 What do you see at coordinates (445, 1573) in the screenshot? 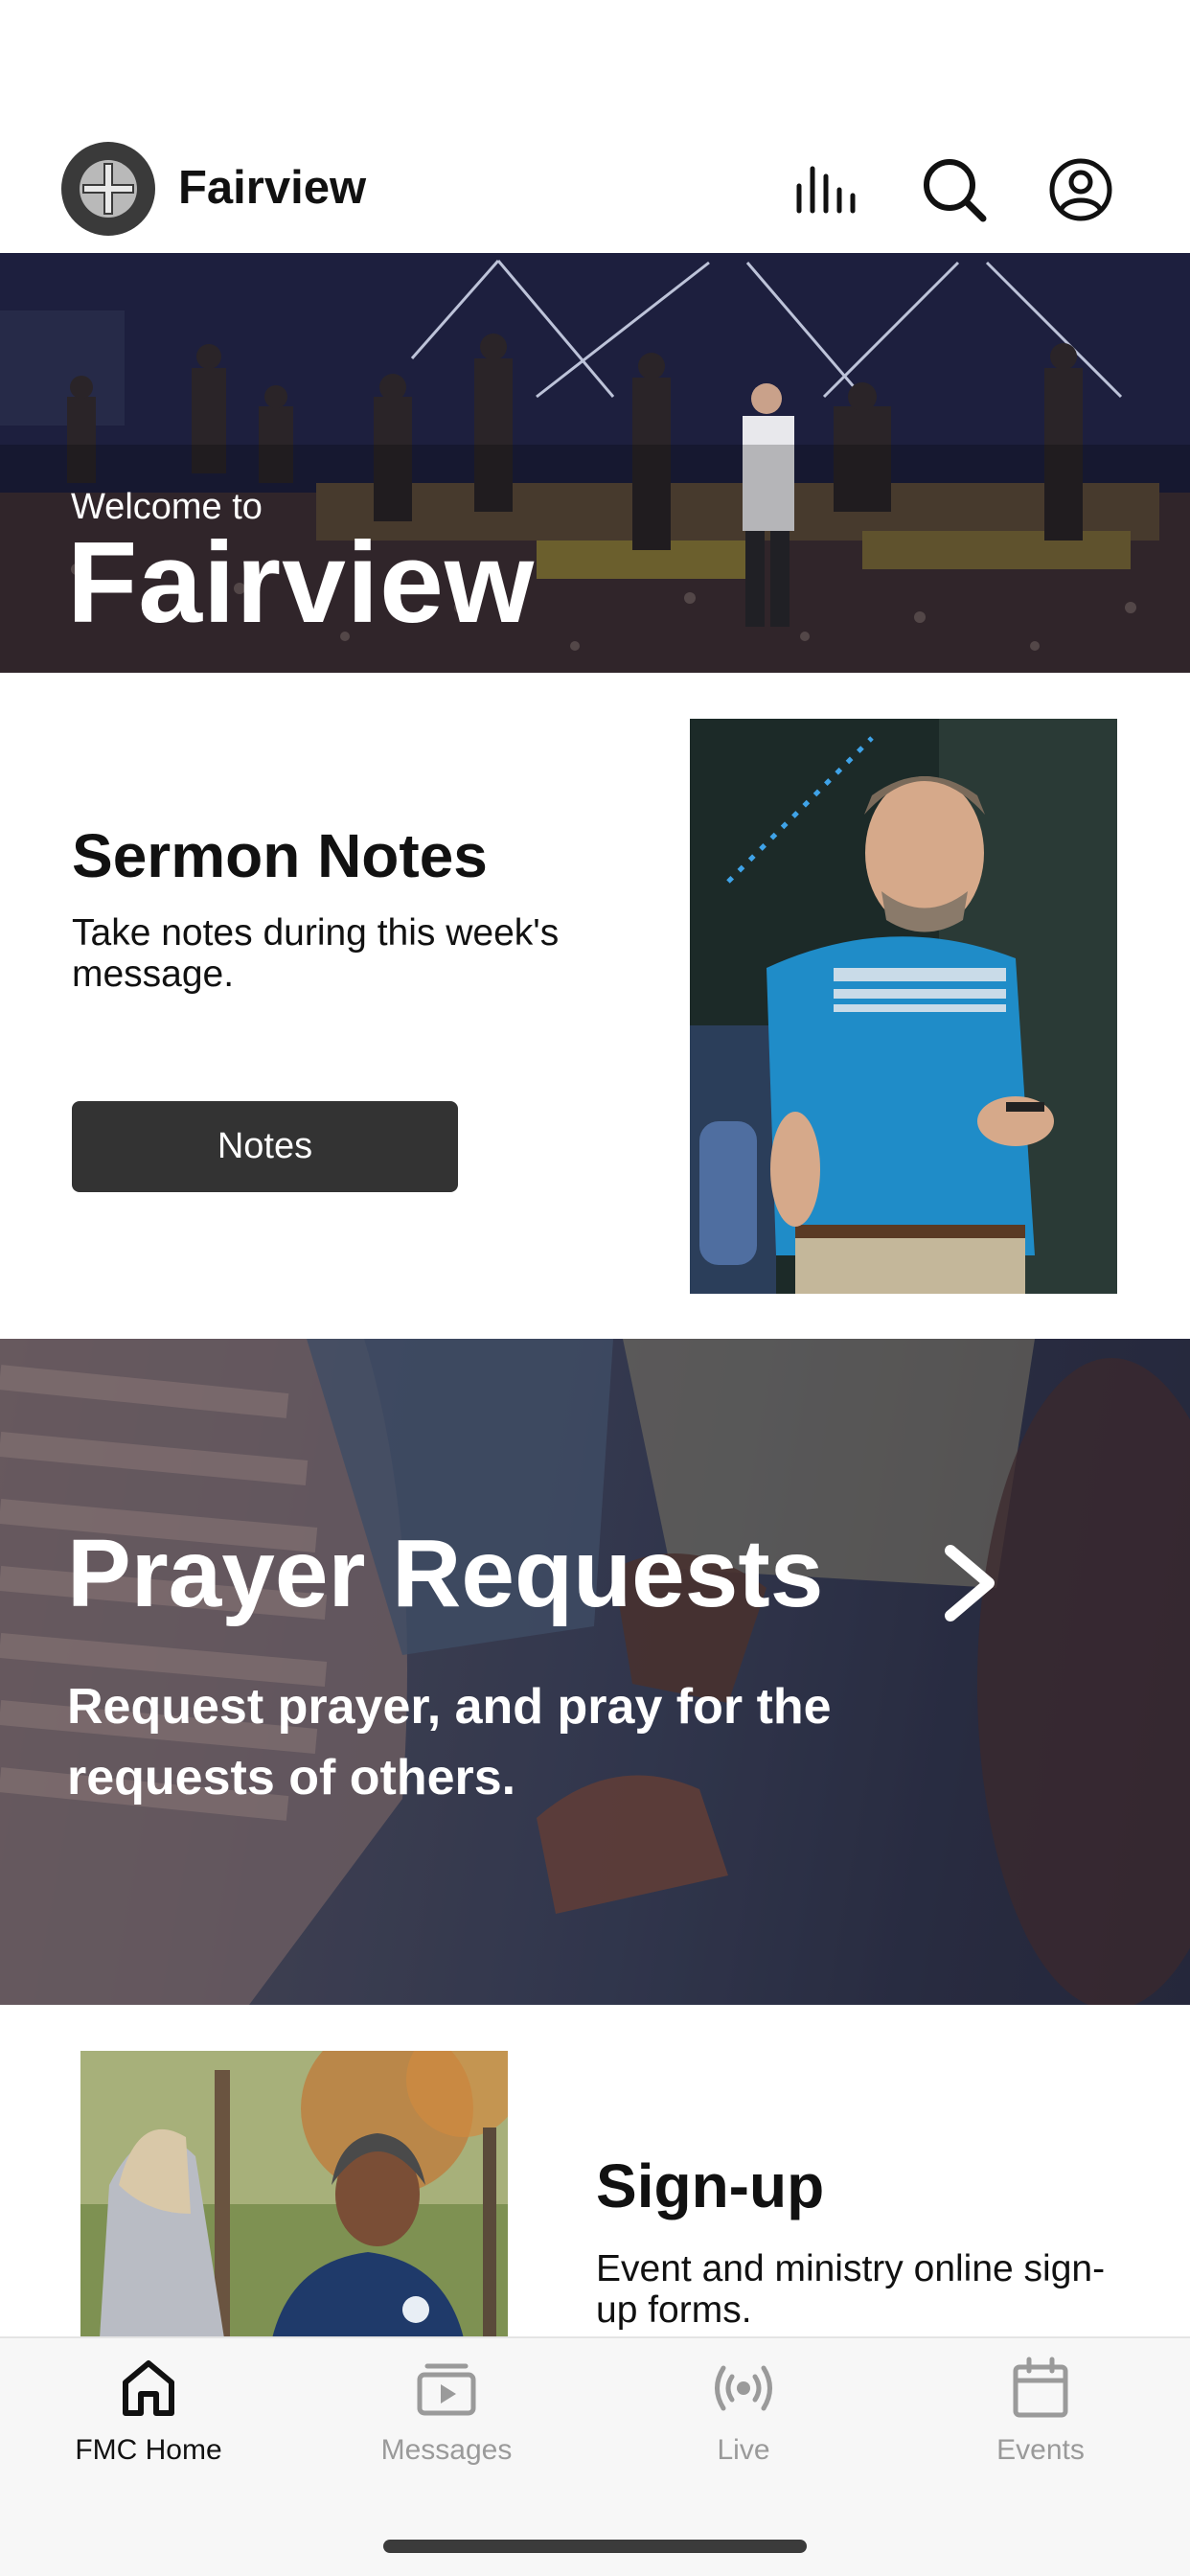
I see `prayer-requests-title: Prayer Requests` at bounding box center [445, 1573].